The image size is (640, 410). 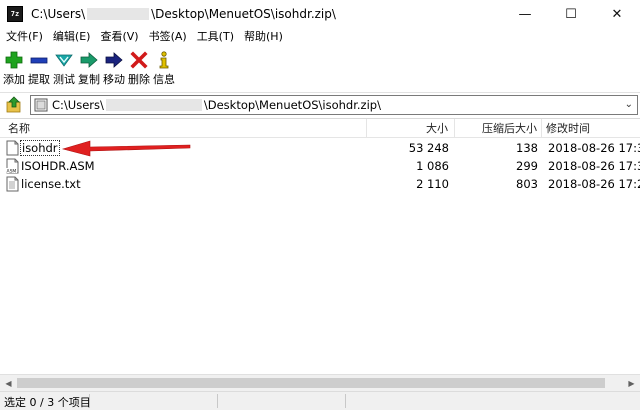 What do you see at coordinates (320, 184) in the screenshot?
I see `list-item: license.txt 2 110 803 2018-08-26 17:28` at bounding box center [320, 184].